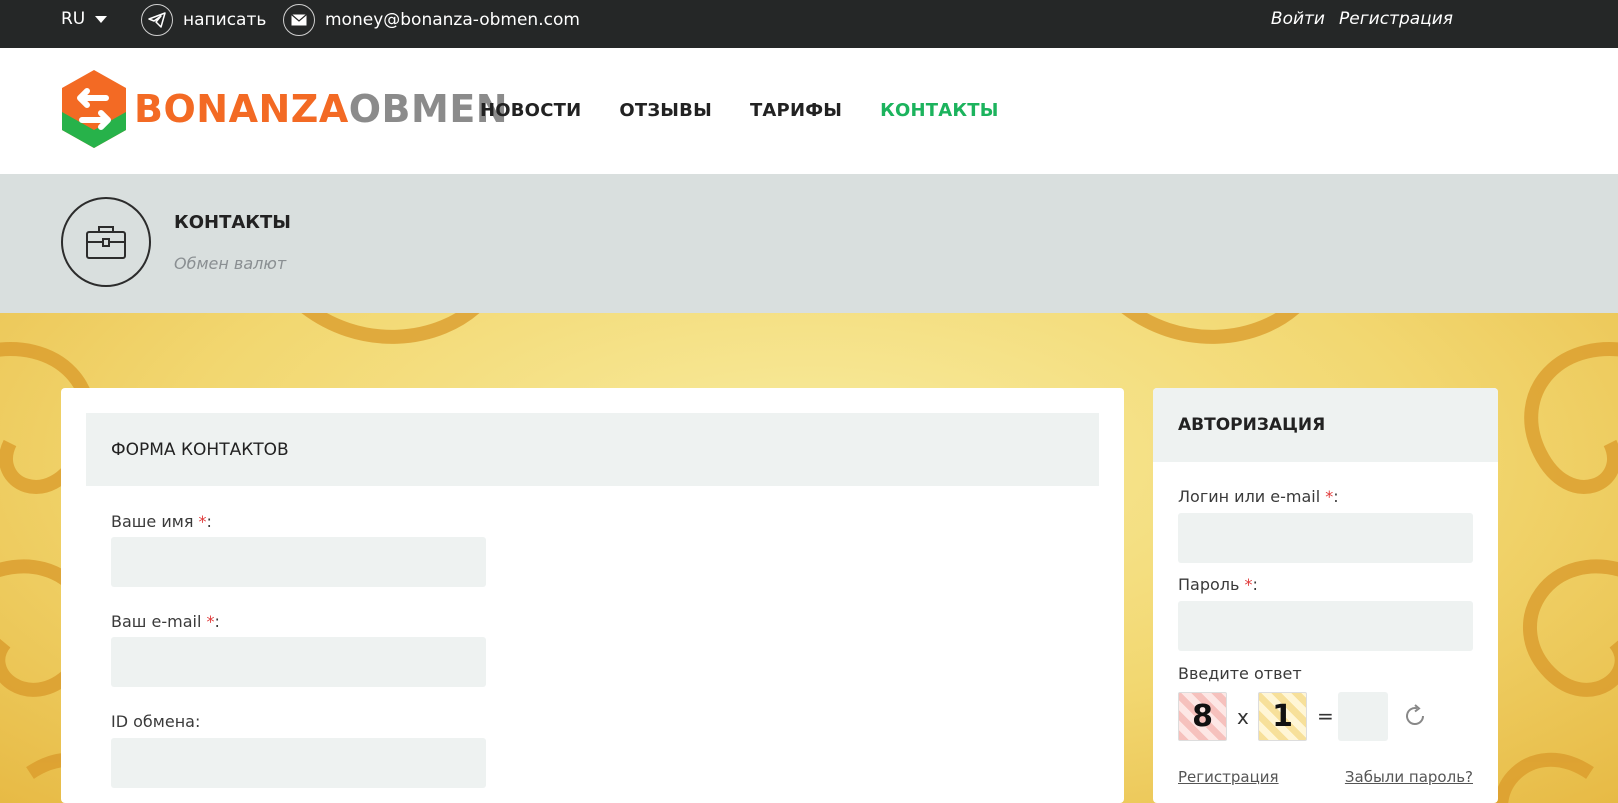 The width and height of the screenshot is (1618, 803). Describe the element at coordinates (939, 110) in the screenshot. I see `nav-item-contacts: КОНТАКТЫ` at that location.